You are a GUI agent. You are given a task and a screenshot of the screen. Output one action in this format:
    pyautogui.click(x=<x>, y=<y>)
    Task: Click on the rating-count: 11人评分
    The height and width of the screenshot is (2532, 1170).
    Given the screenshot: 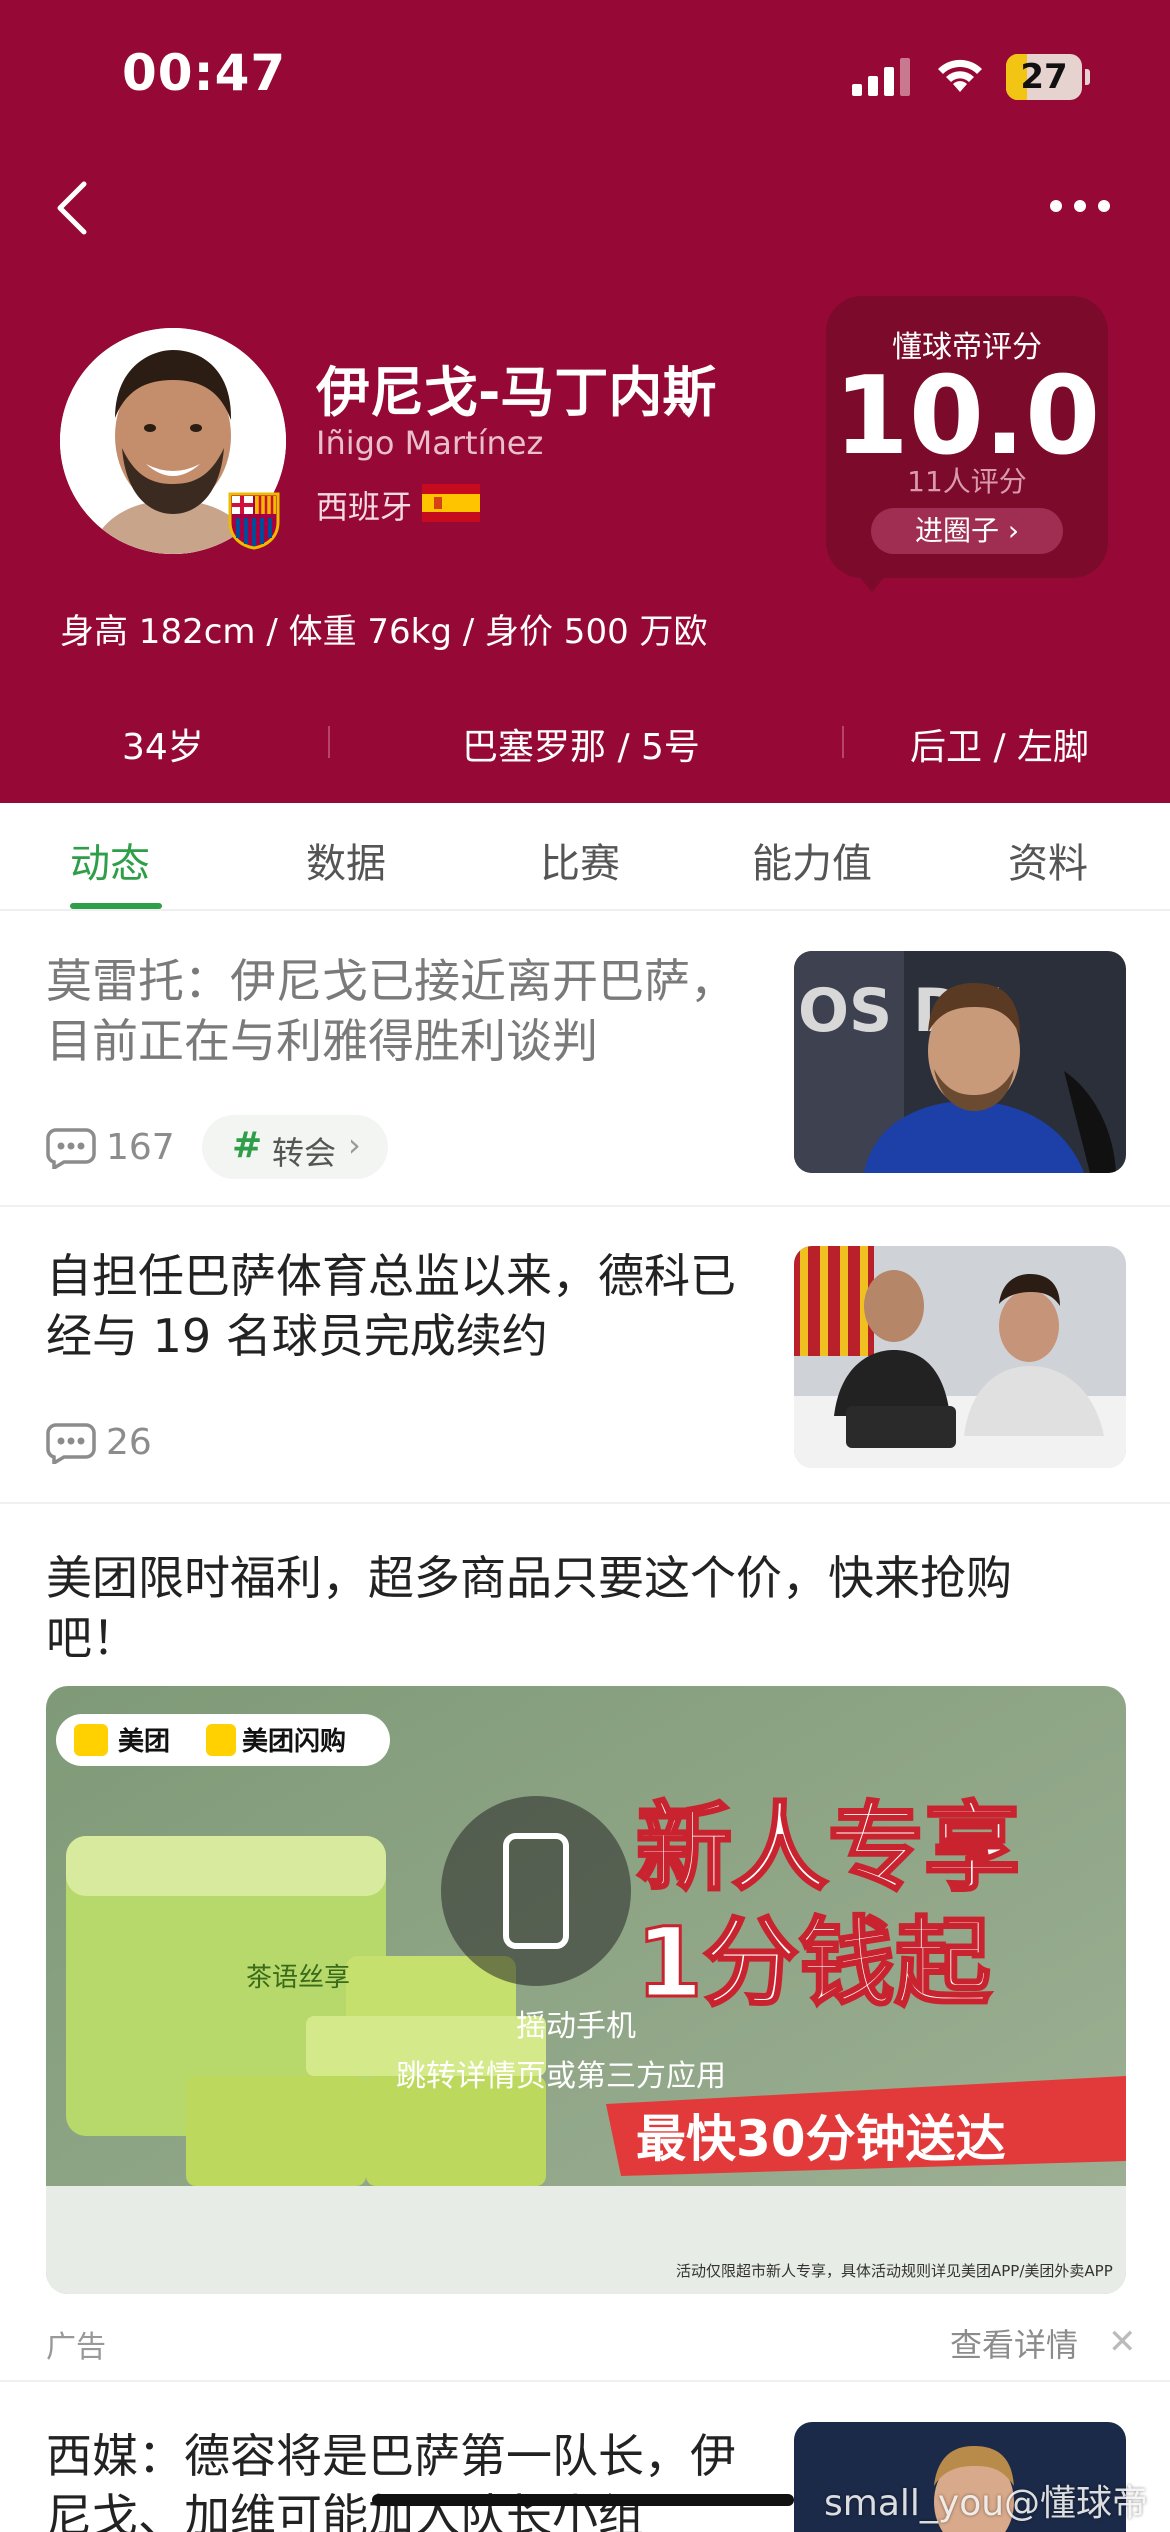 What is the action you would take?
    pyautogui.click(x=967, y=481)
    